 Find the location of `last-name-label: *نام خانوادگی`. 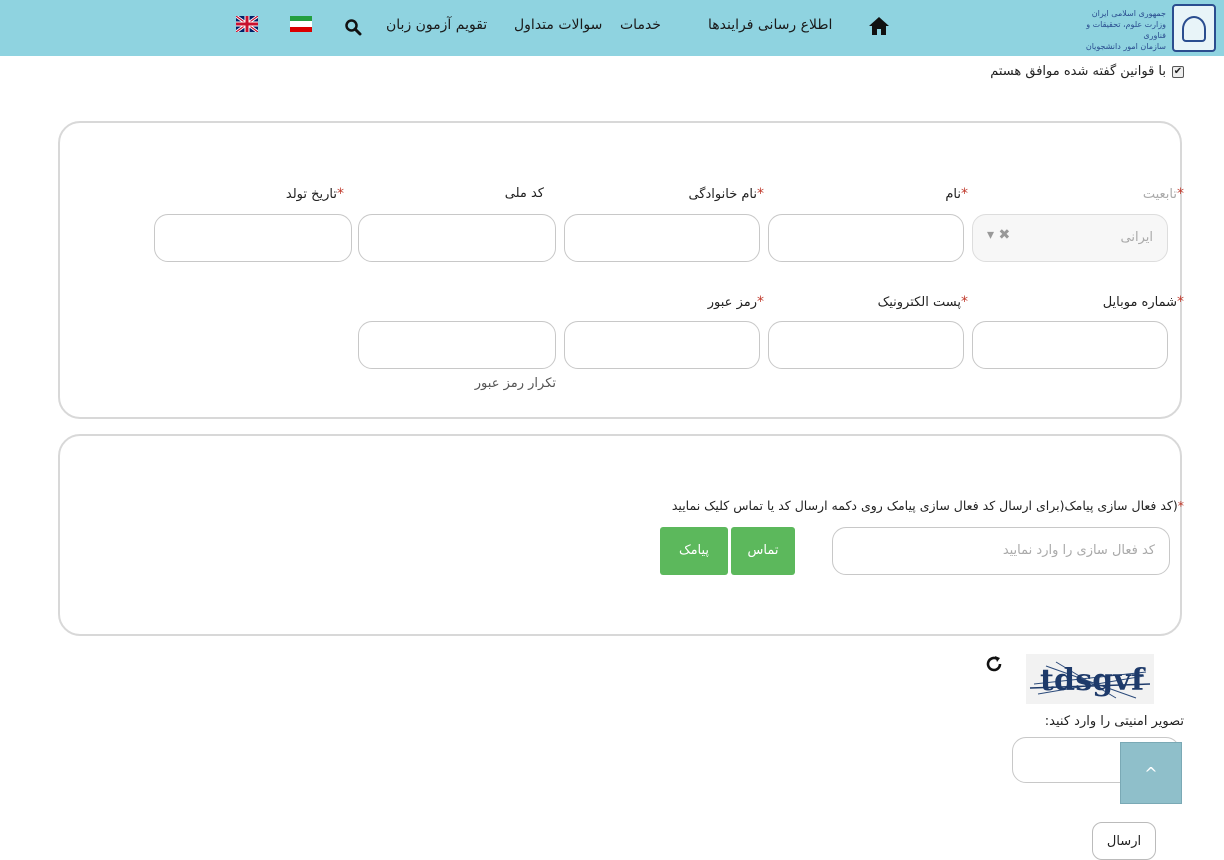

last-name-label: *نام خانوادگی is located at coordinates (726, 194).